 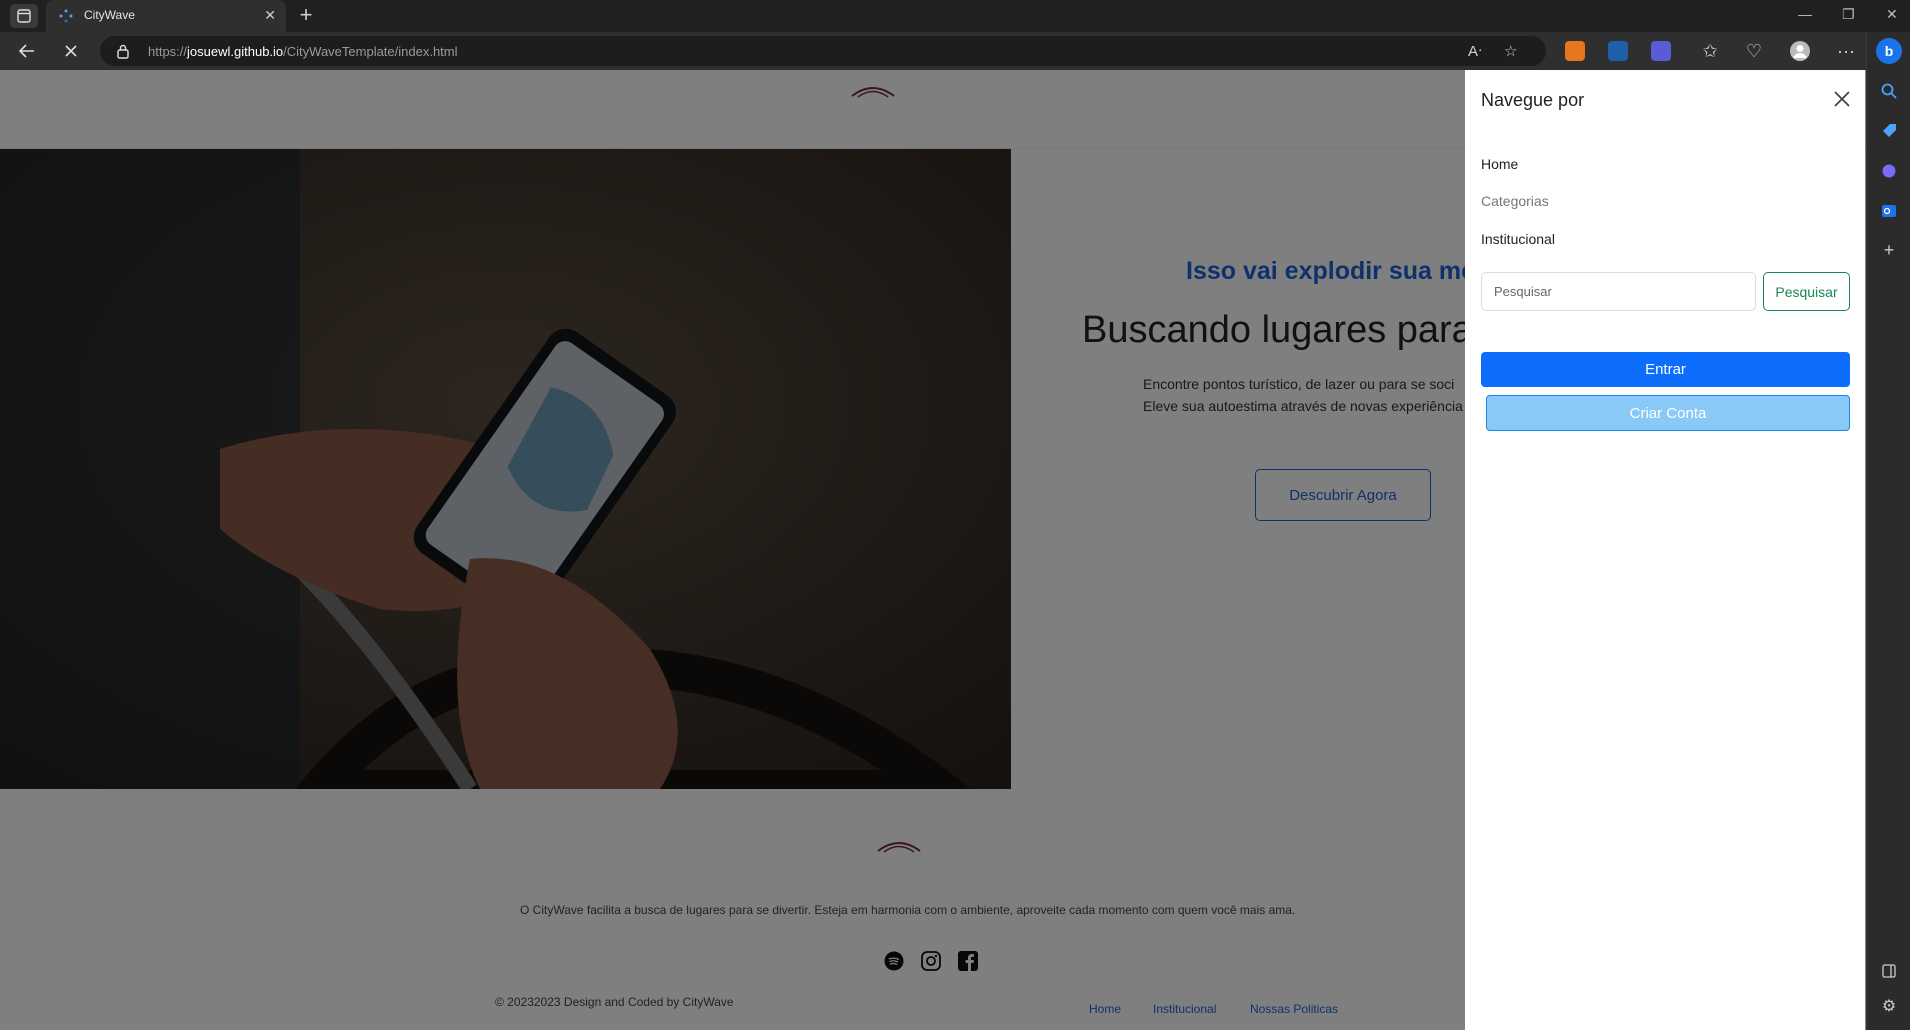 I want to click on hide-sidebar-icon, so click(x=1889, y=971).